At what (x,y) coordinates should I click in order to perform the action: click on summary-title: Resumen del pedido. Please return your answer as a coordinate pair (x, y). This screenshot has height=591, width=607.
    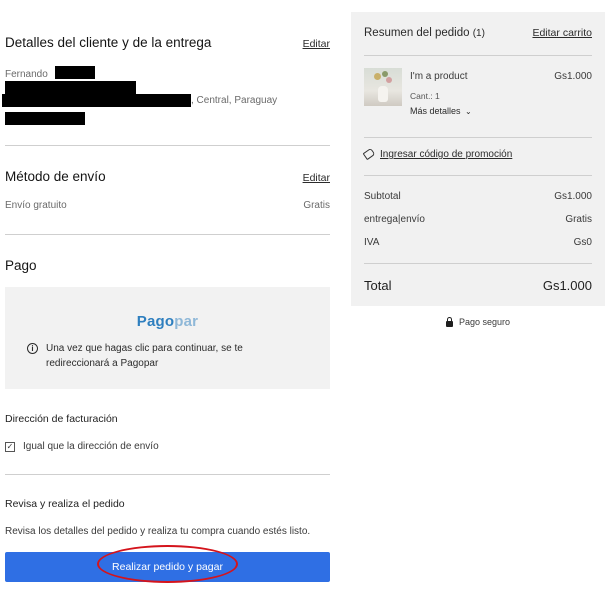
    Looking at the image, I should click on (417, 33).